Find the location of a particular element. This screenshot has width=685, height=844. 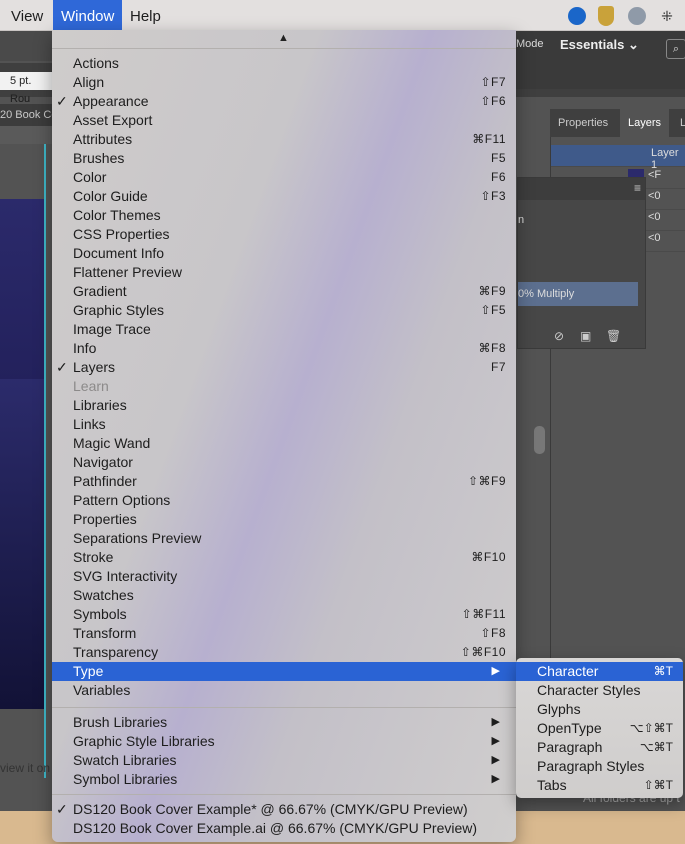

menu-item-color: Color F6 is located at coordinates (284, 177).